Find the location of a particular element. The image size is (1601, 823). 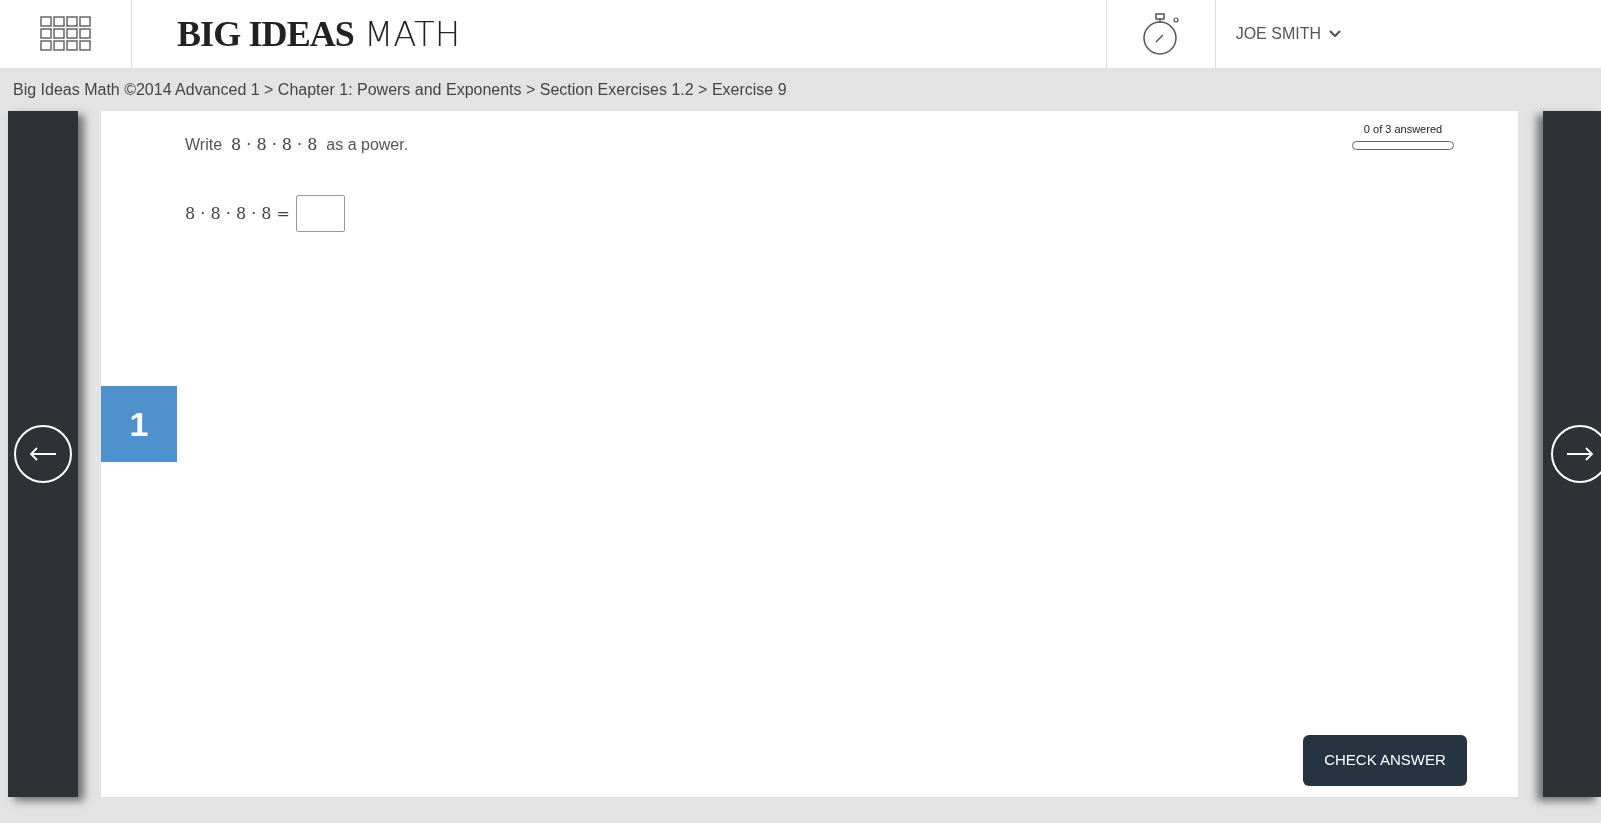

chevron-down-icon is located at coordinates (1335, 34).